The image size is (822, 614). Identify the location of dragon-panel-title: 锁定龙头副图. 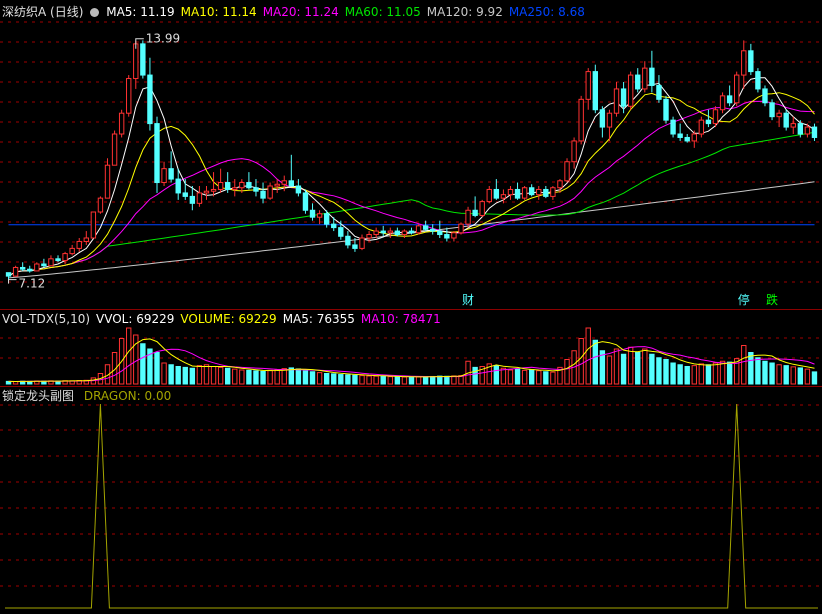
(38, 396).